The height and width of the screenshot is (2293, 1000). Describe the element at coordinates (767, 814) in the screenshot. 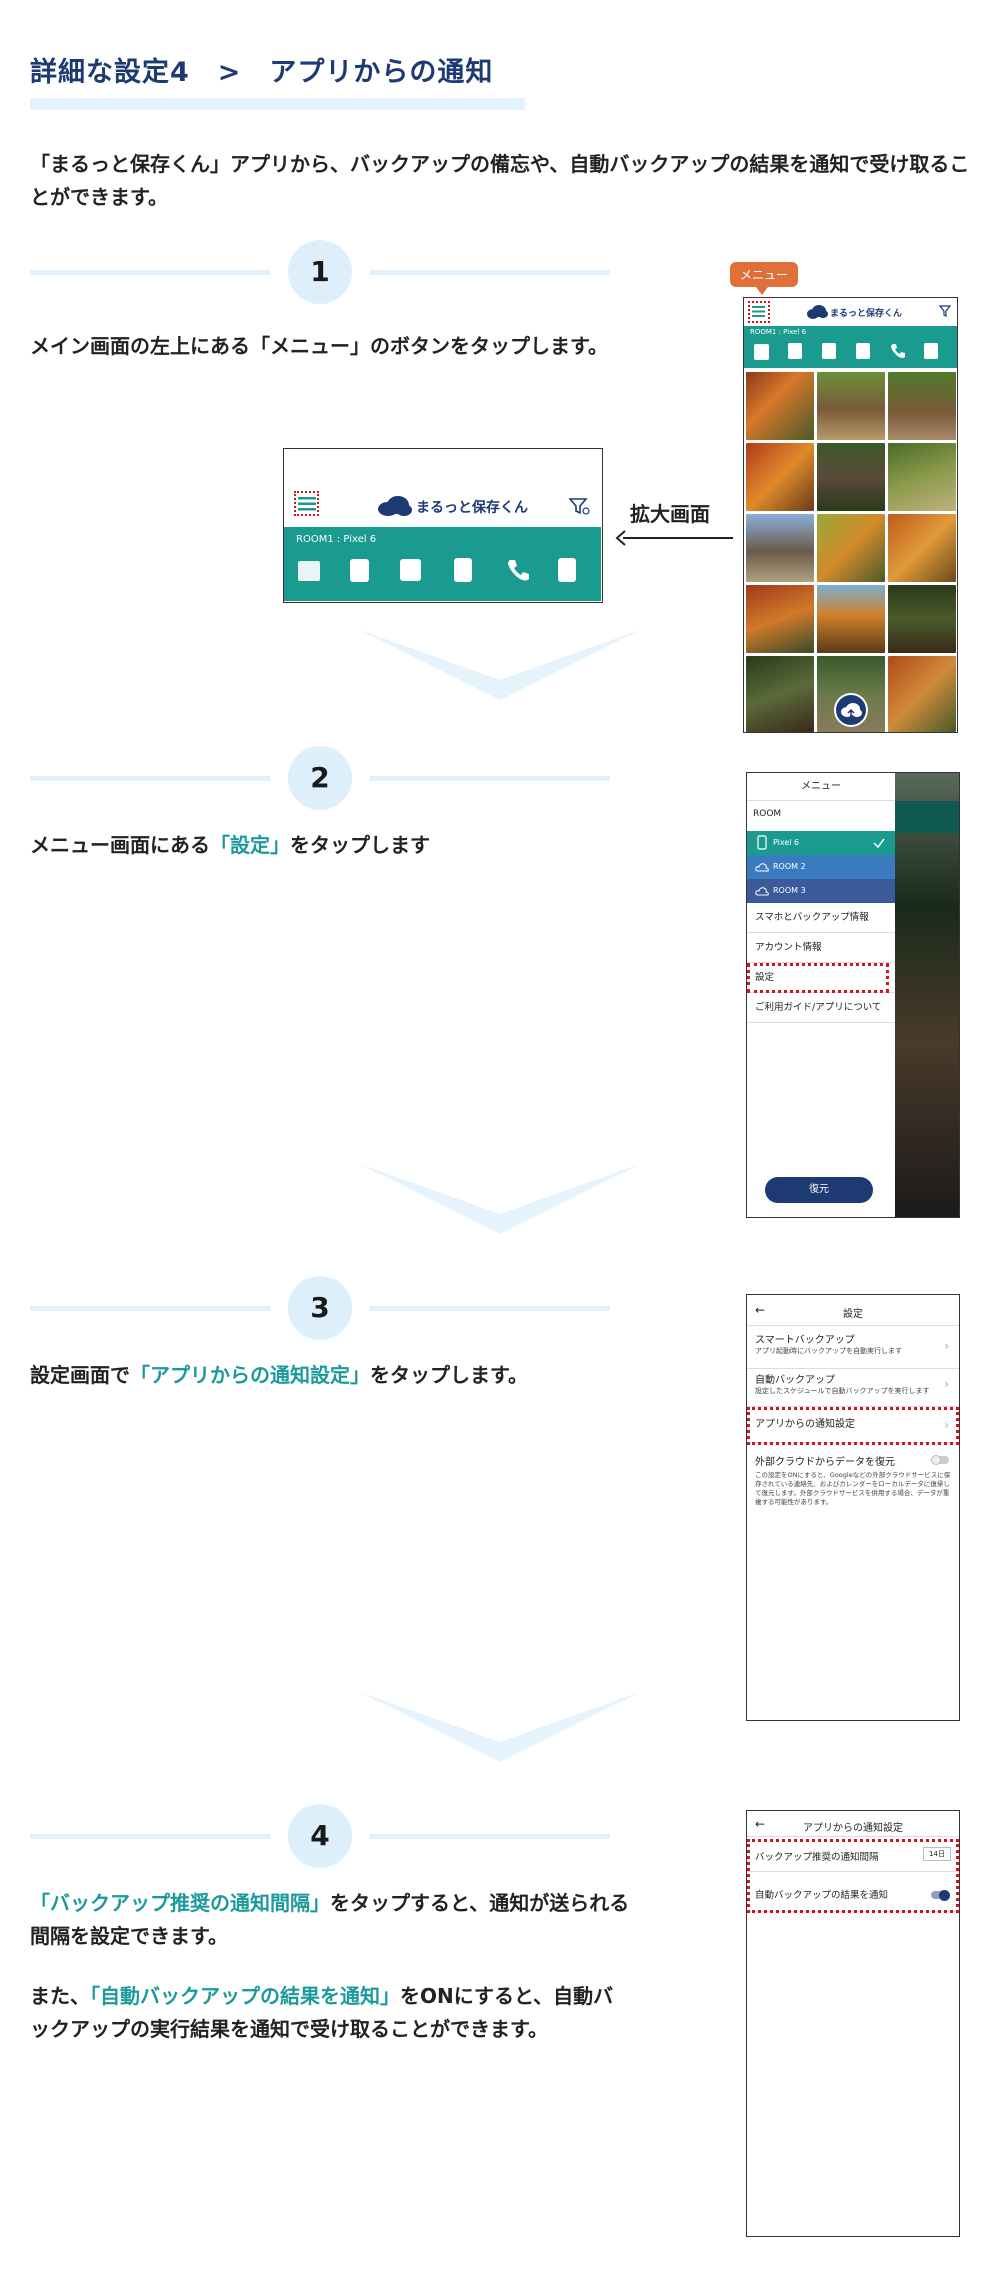

I see `room-header: ROOM` at that location.